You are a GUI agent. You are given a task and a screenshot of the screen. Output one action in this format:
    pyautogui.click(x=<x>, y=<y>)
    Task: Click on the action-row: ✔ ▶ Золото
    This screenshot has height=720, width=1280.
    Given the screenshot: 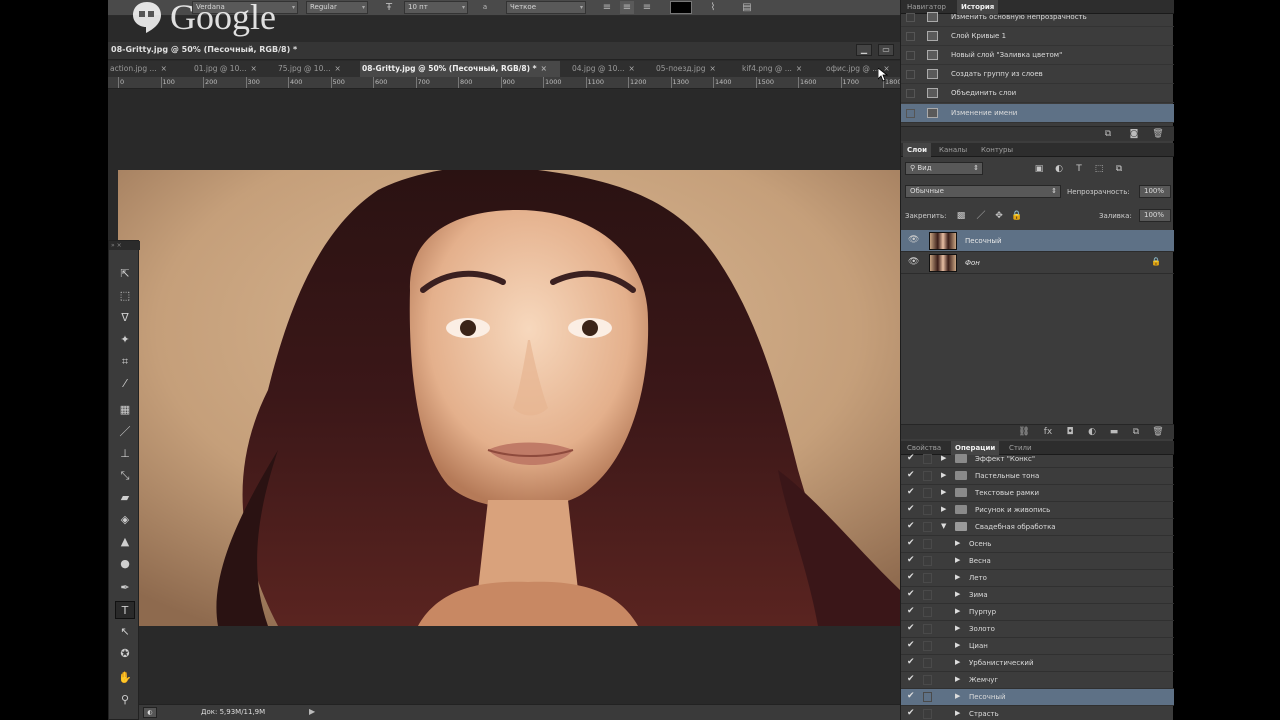 What is the action you would take?
    pyautogui.click(x=1037, y=629)
    